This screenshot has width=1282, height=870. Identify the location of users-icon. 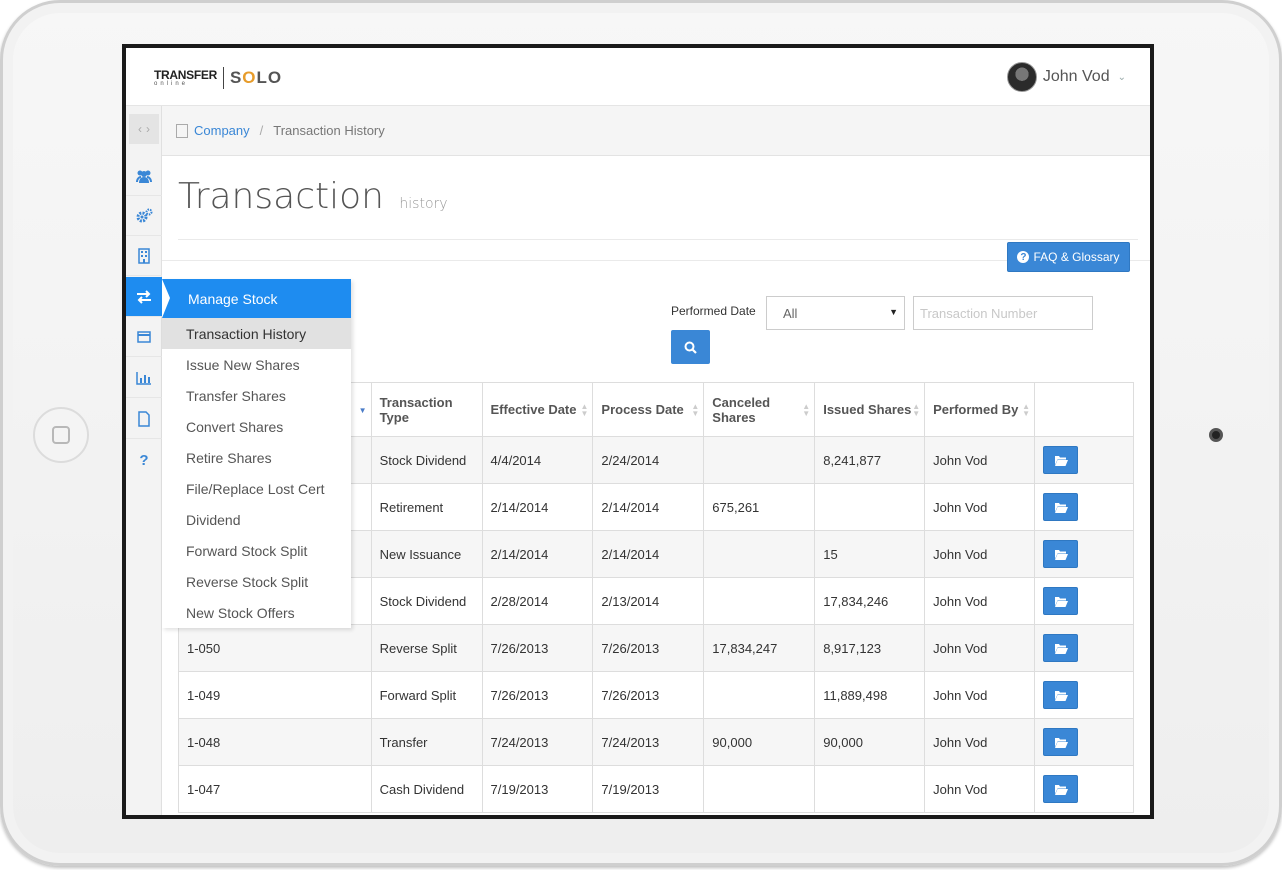
(144, 176).